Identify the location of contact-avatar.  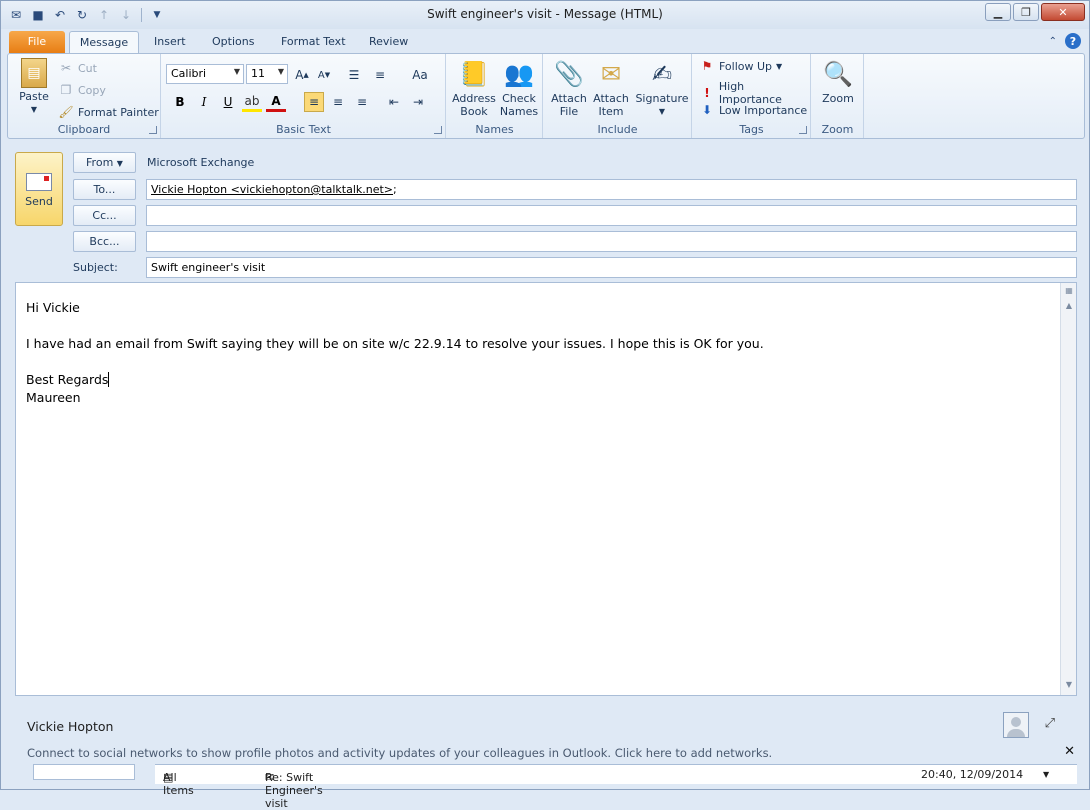
(1016, 725).